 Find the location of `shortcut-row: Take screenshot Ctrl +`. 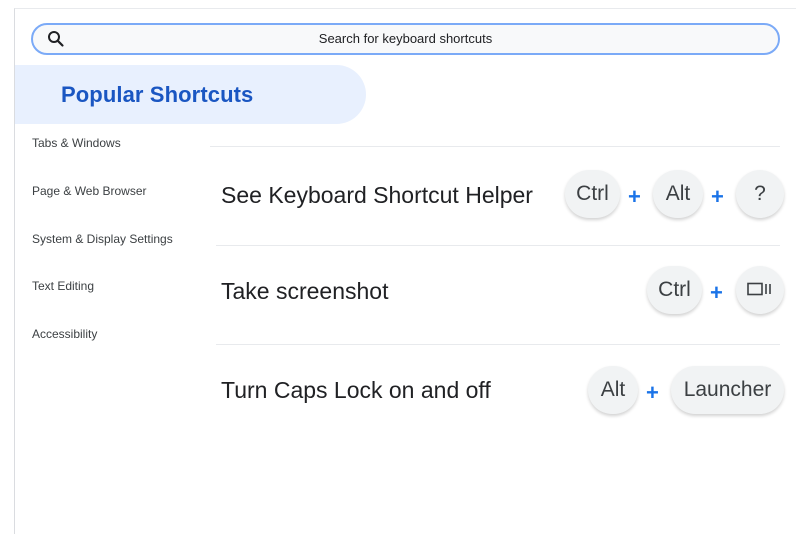

shortcut-row: Take screenshot Ctrl + is located at coordinates (398, 296).